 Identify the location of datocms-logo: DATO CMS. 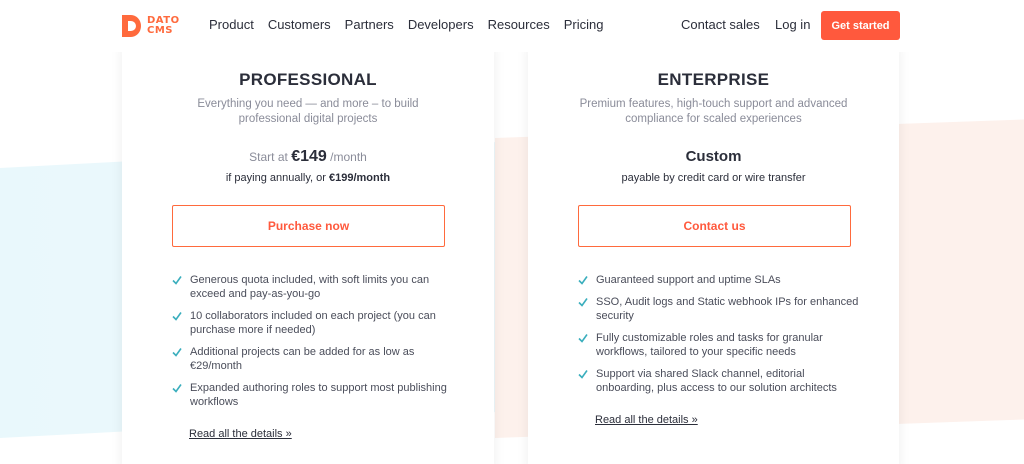
(151, 26).